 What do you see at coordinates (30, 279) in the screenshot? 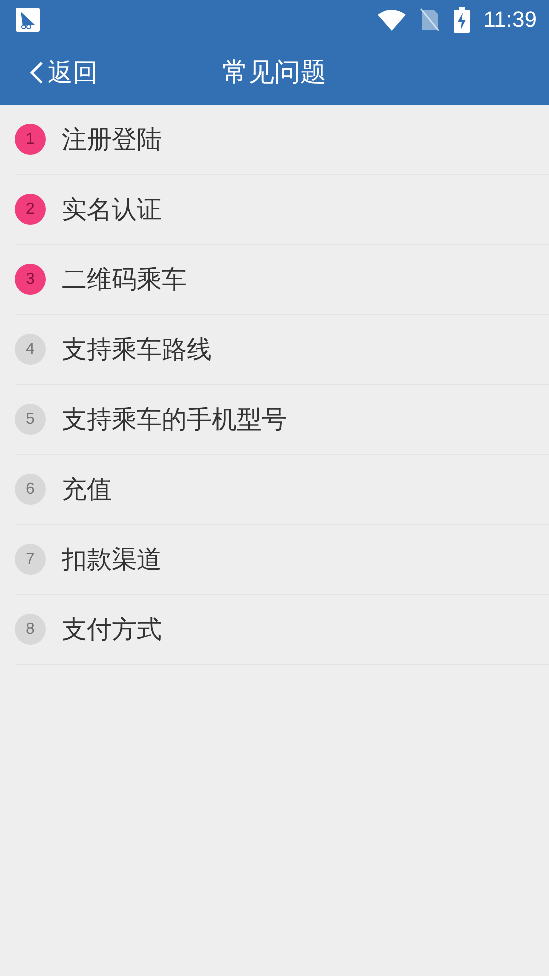
I see `number-badge: 3` at bounding box center [30, 279].